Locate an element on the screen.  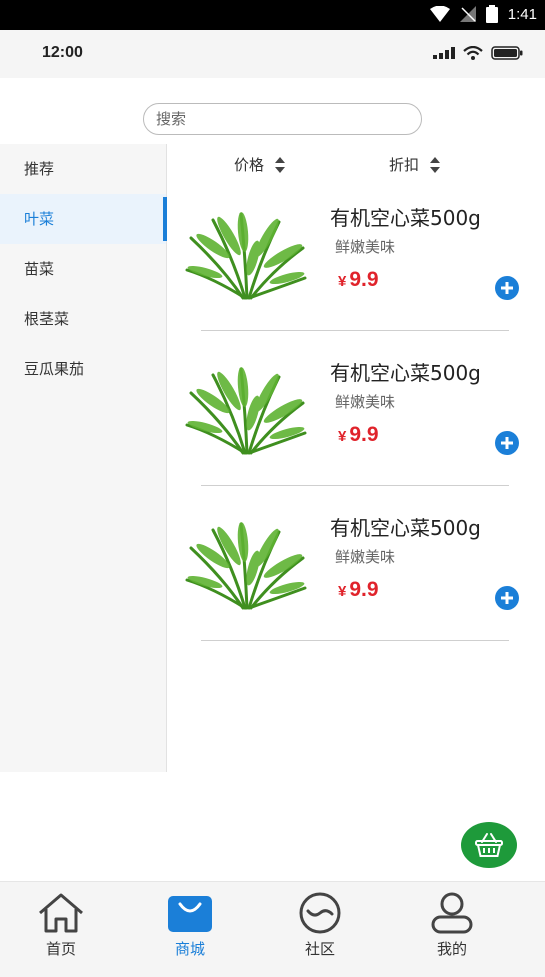
profile-icon is located at coordinates (452, 913).